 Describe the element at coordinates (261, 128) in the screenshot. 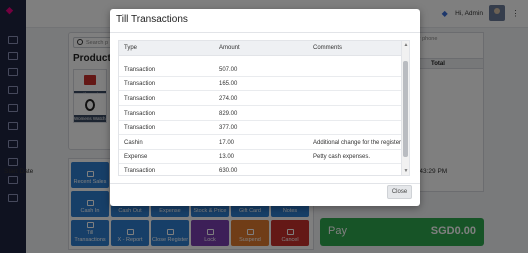

I see `table-row: Transaction 377.00` at that location.